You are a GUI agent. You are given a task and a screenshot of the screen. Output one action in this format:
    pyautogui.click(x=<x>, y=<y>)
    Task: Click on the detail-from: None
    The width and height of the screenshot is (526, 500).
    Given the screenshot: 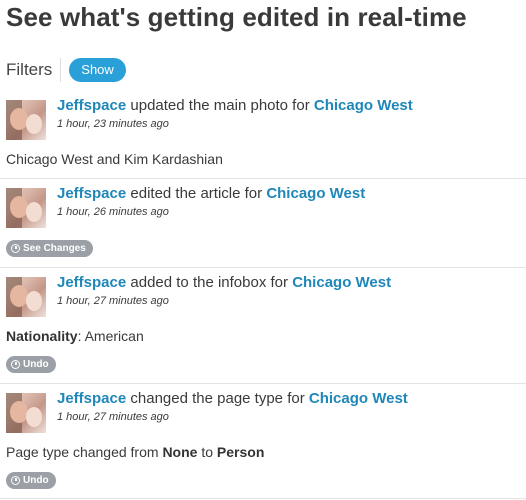 What is the action you would take?
    pyautogui.click(x=180, y=452)
    